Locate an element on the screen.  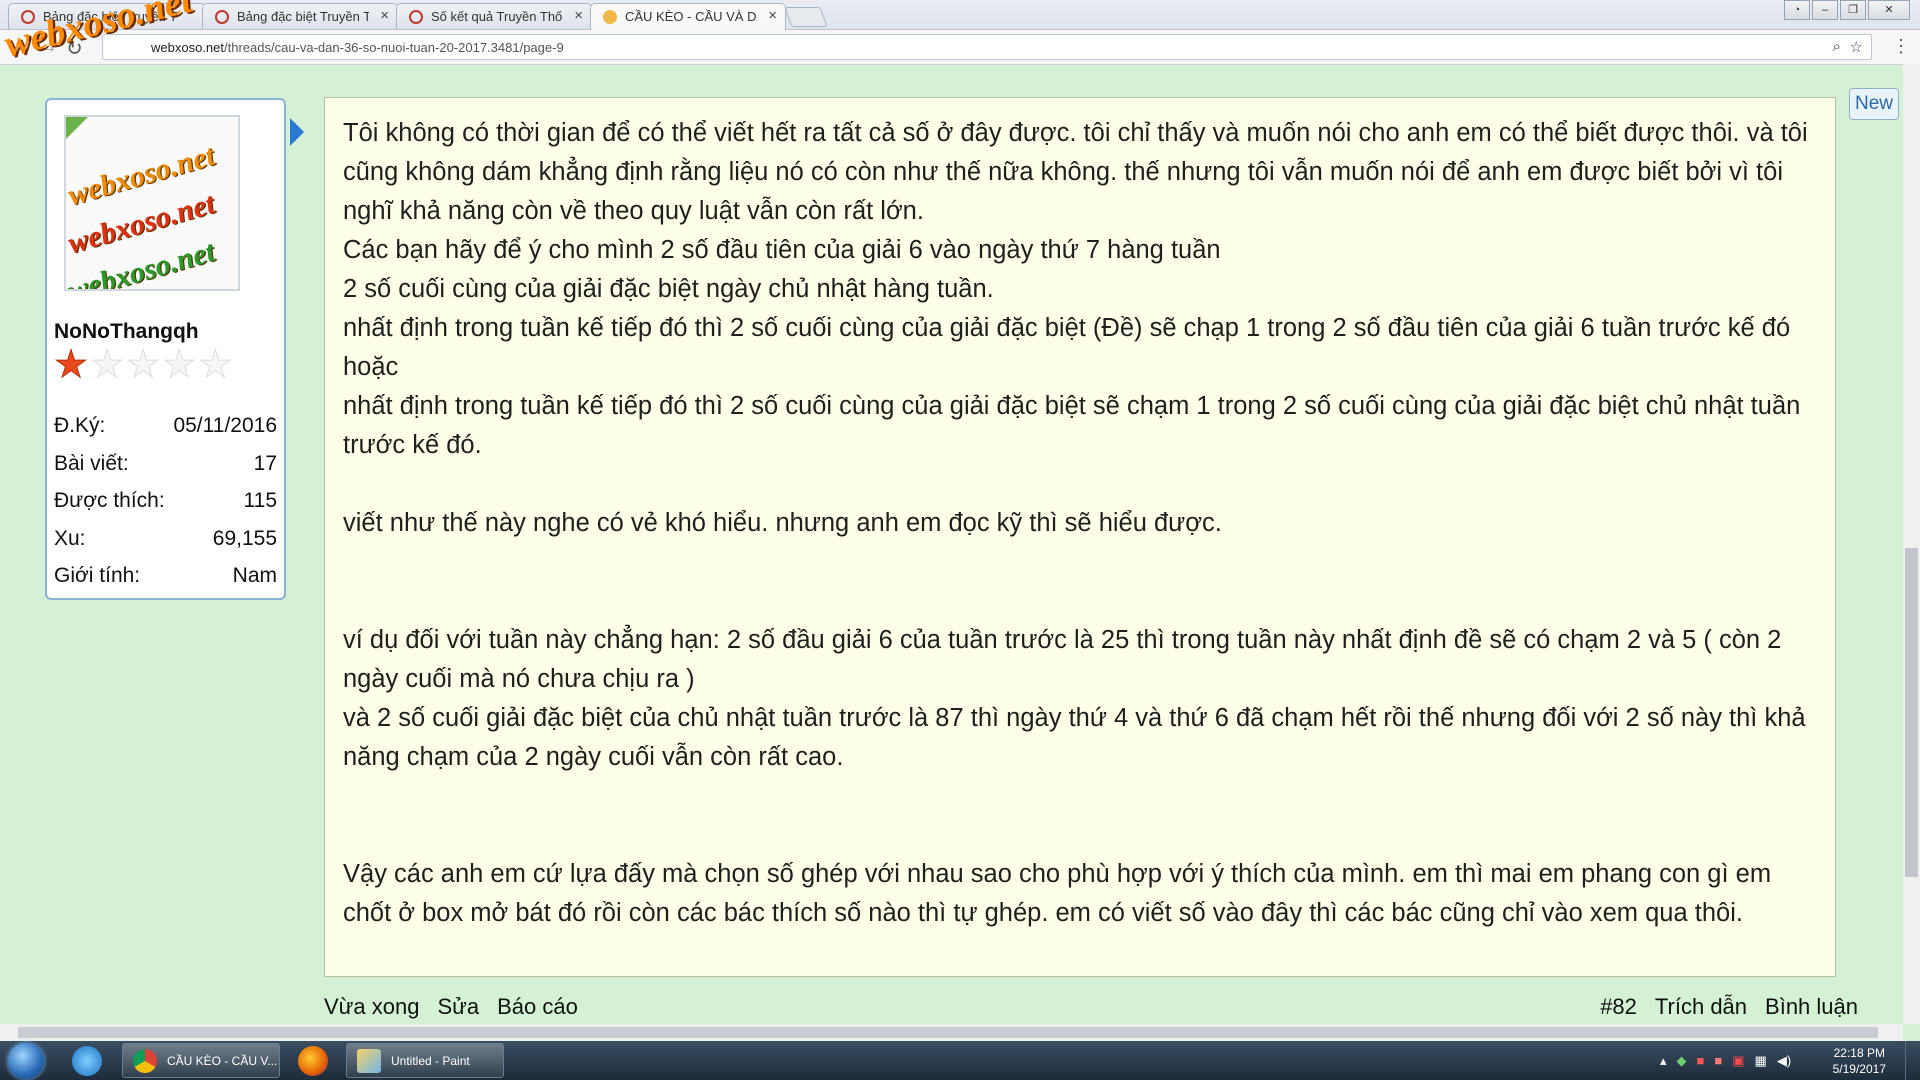
browser-tab-active: CẦU KÈO - CẦU VÀ DÀN × is located at coordinates (688, 16).